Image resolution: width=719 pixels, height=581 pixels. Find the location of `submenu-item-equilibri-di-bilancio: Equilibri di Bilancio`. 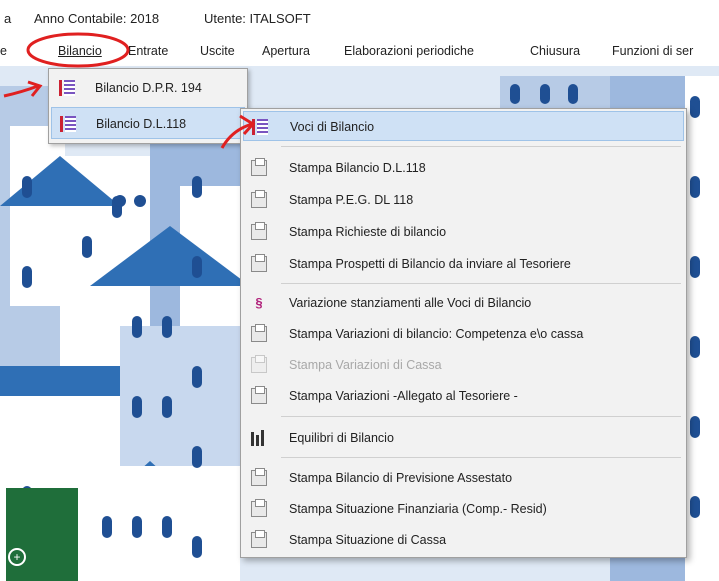

submenu-item-equilibri-di-bilancio: Equilibri di Bilancio is located at coordinates (463, 438).